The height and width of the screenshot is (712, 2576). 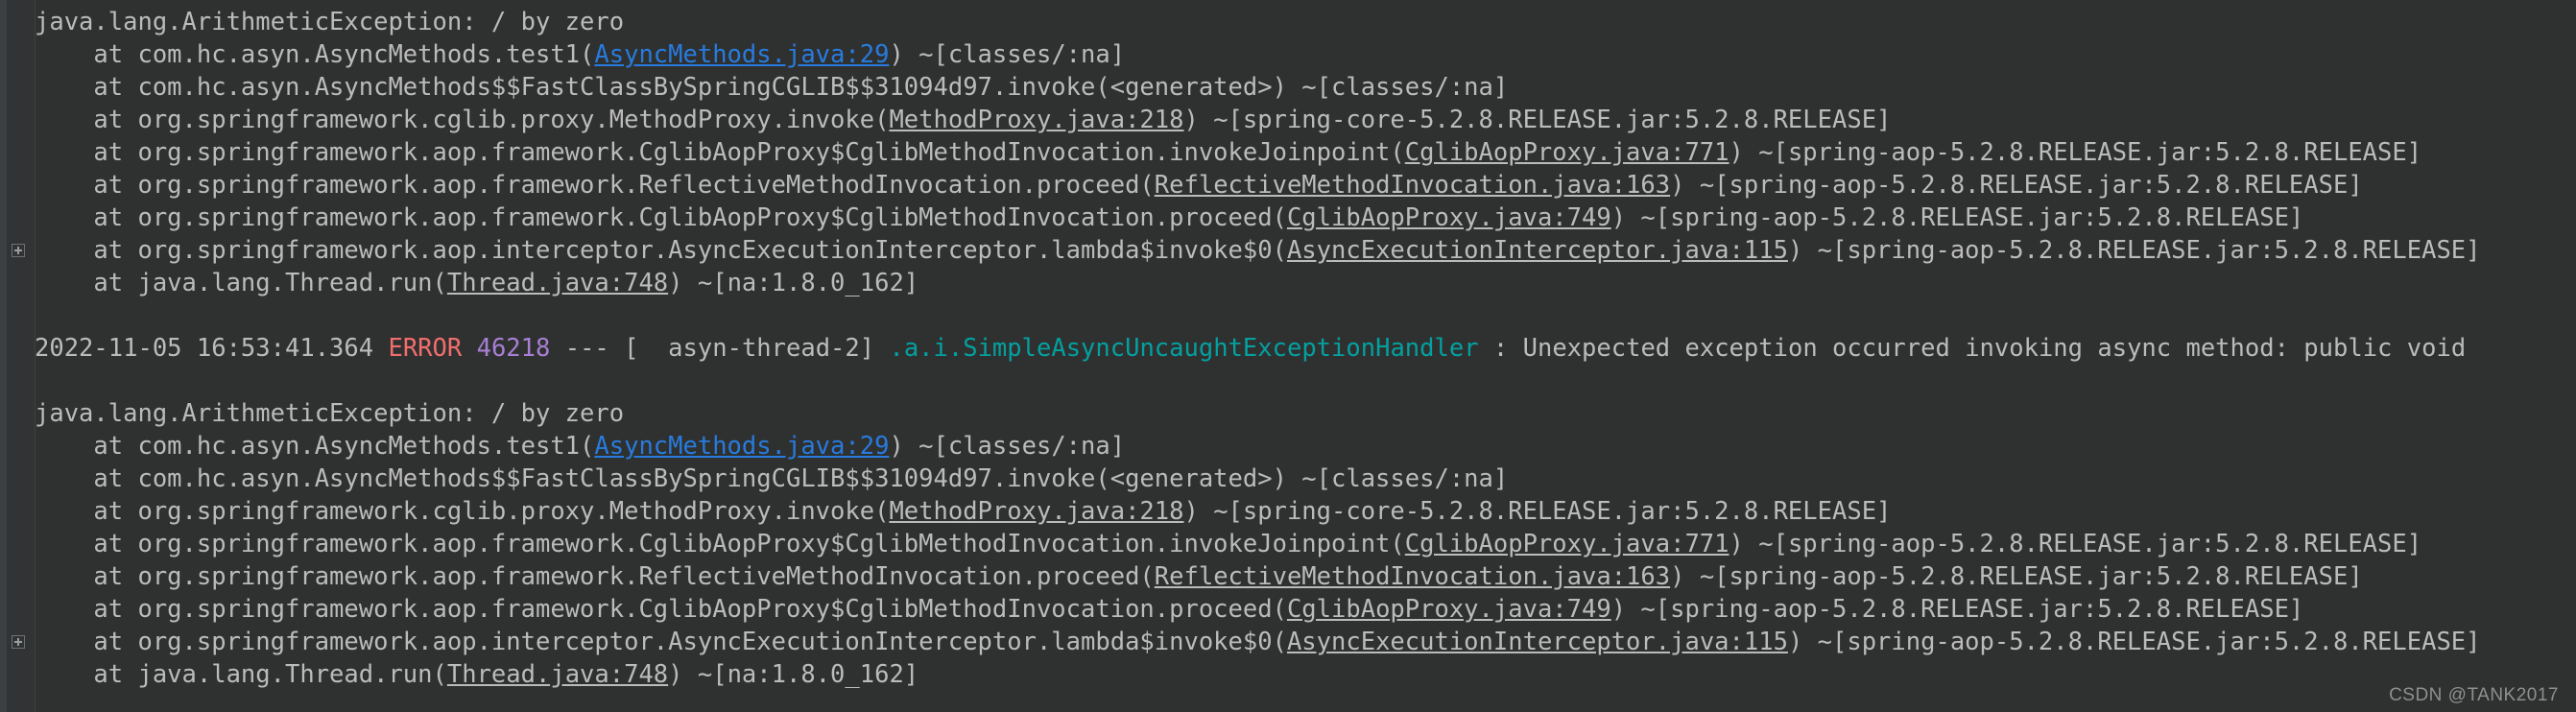 I want to click on watermark-label: CSDN @TANK2017, so click(x=2474, y=695).